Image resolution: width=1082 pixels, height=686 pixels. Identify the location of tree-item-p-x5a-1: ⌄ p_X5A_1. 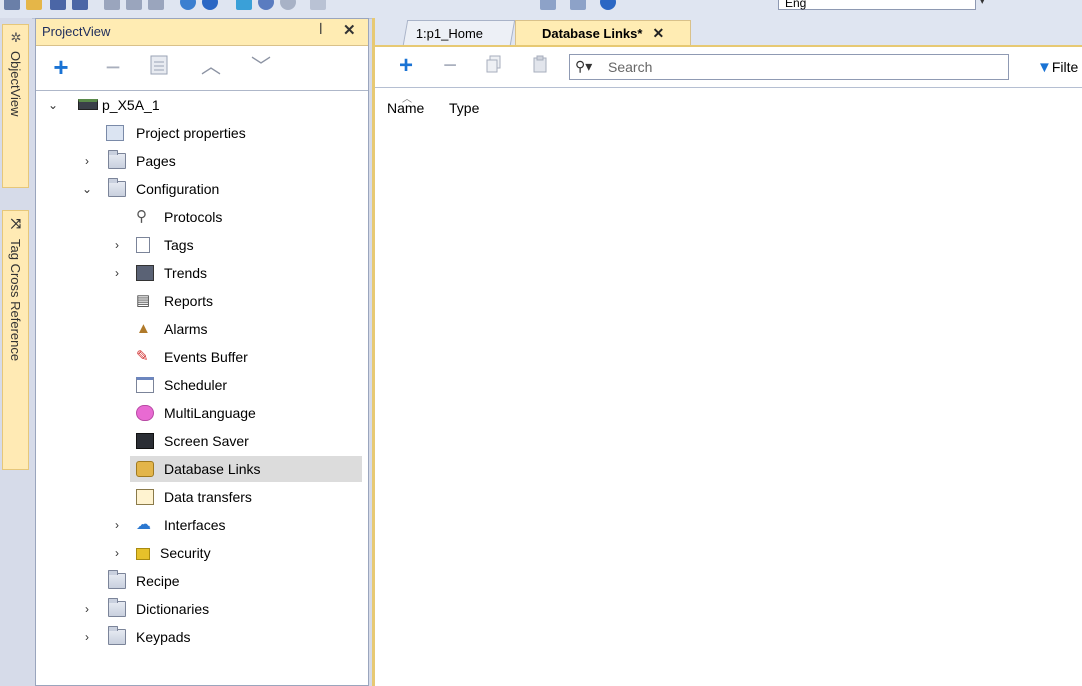
(199, 105).